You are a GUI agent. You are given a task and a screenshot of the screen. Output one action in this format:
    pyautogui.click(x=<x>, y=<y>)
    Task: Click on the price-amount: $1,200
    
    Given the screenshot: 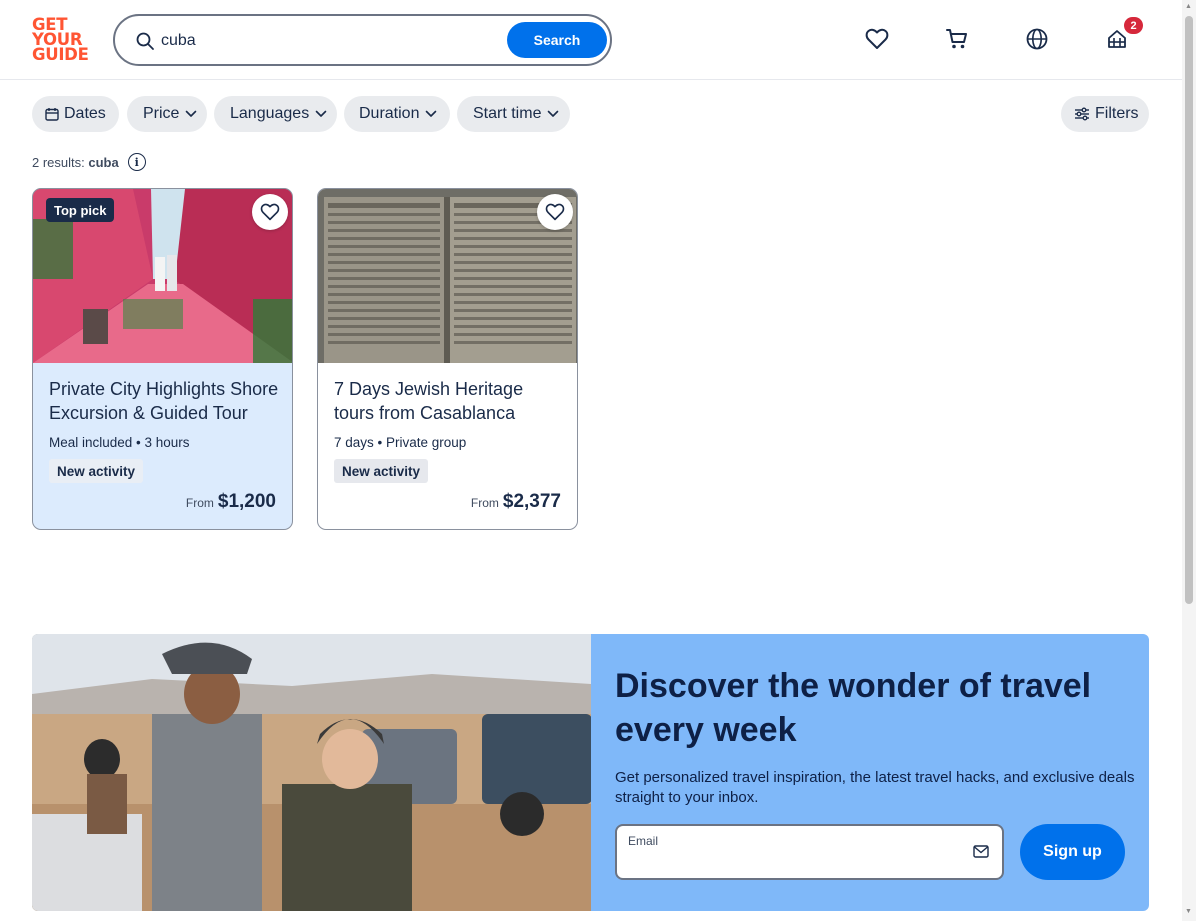 What is the action you would take?
    pyautogui.click(x=246, y=501)
    